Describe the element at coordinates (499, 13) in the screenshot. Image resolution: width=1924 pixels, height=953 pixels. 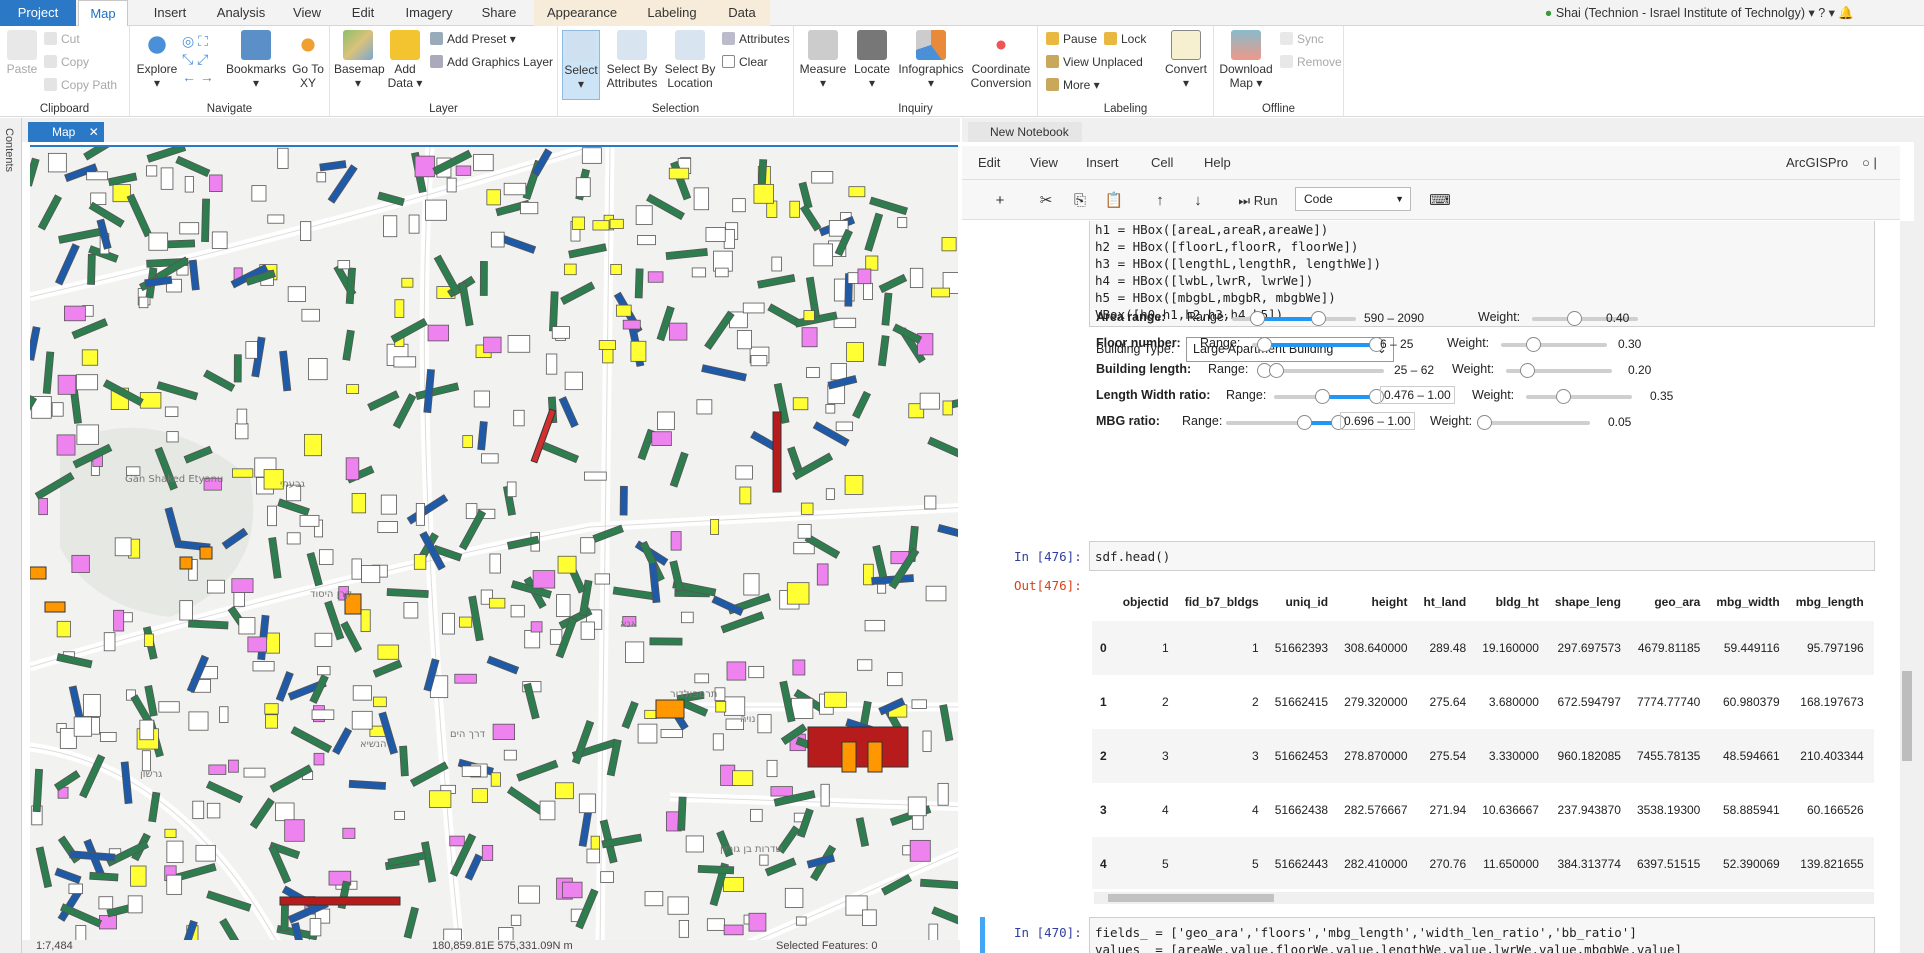
I see `tab-share: Share` at that location.